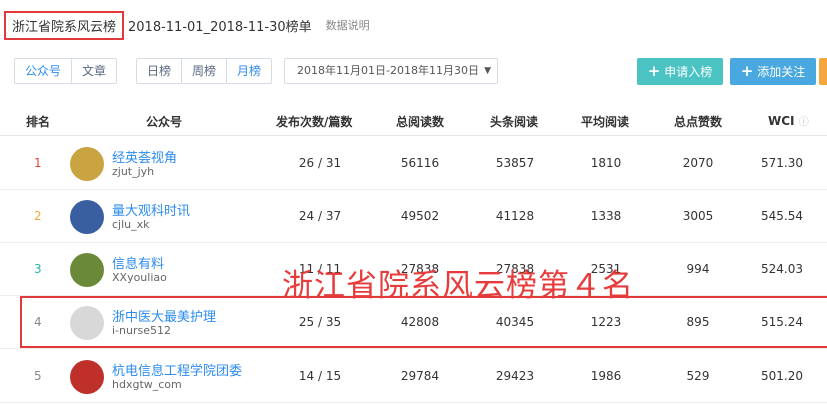 The image size is (827, 405). Describe the element at coordinates (782, 163) in the screenshot. I see `wci-score: 571.30` at that location.